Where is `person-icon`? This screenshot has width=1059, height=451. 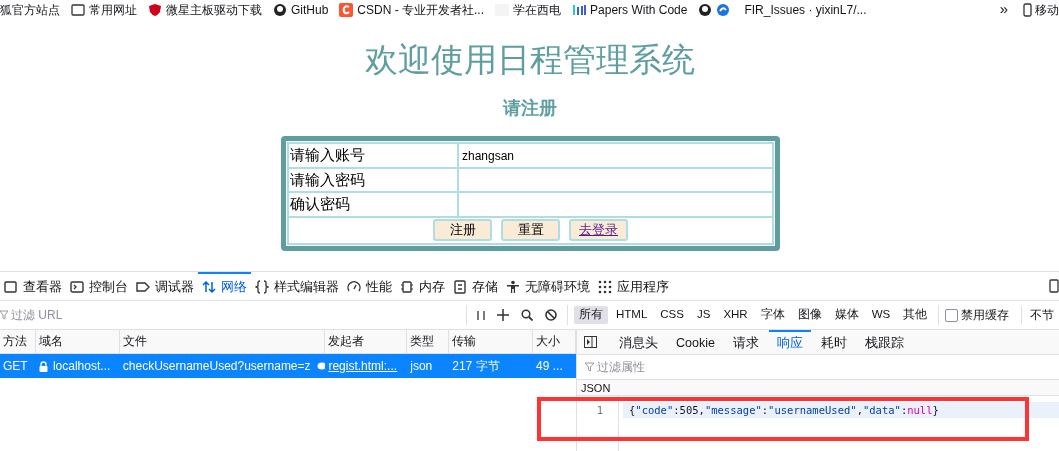
person-icon is located at coordinates (513, 287).